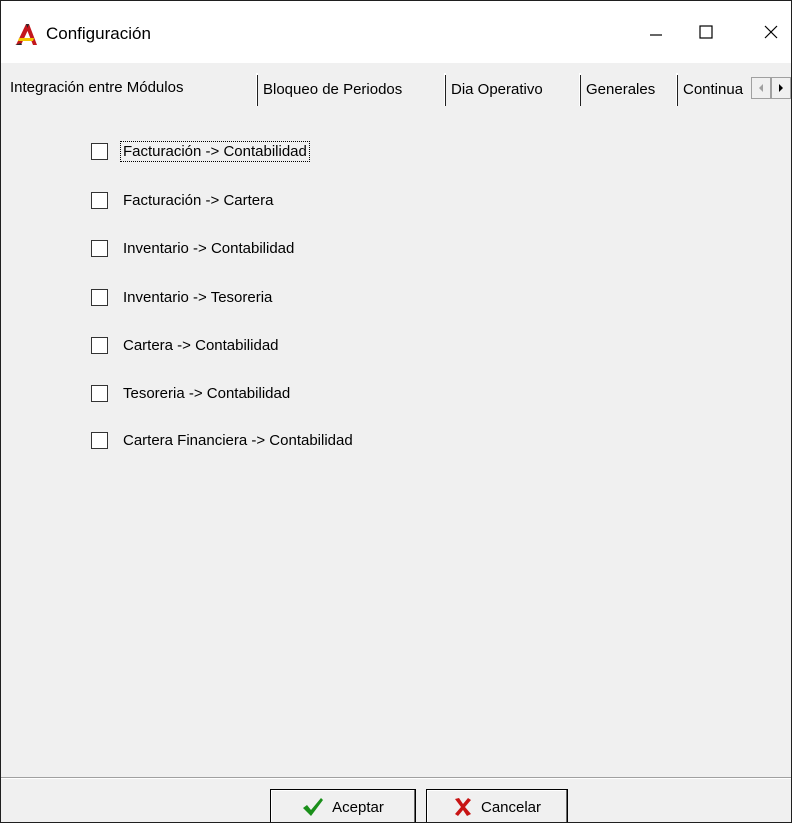  I want to click on checkbox-row-facturacion-contabilidad: Facturación -> Contabilidad, so click(200, 151).